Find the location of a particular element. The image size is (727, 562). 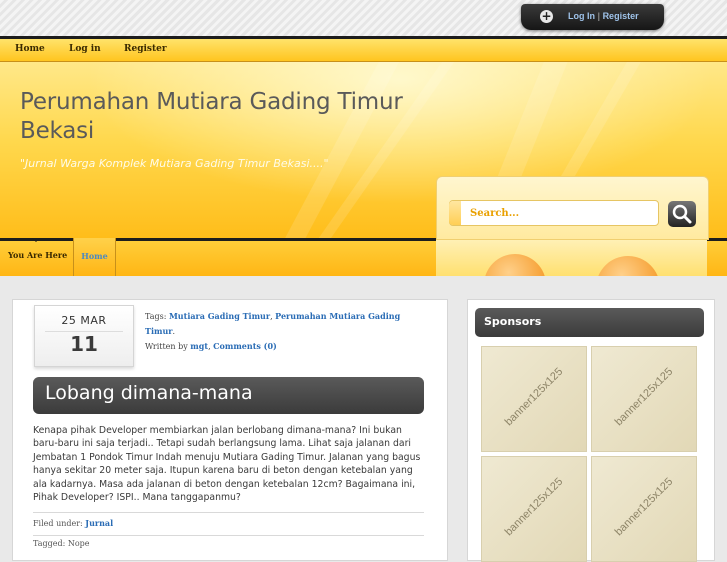

post-date-box: 25 MAR 11 is located at coordinates (84, 336).